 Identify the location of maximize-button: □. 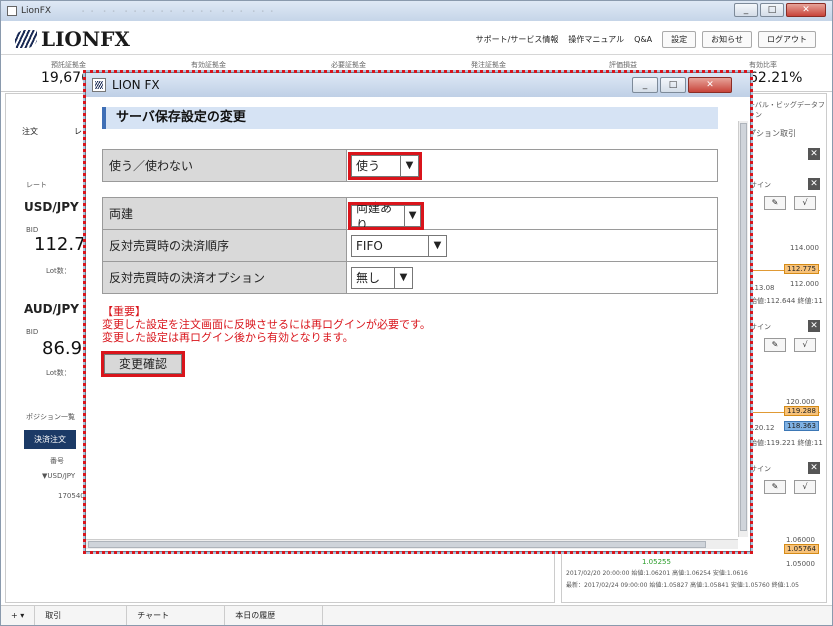
(772, 10).